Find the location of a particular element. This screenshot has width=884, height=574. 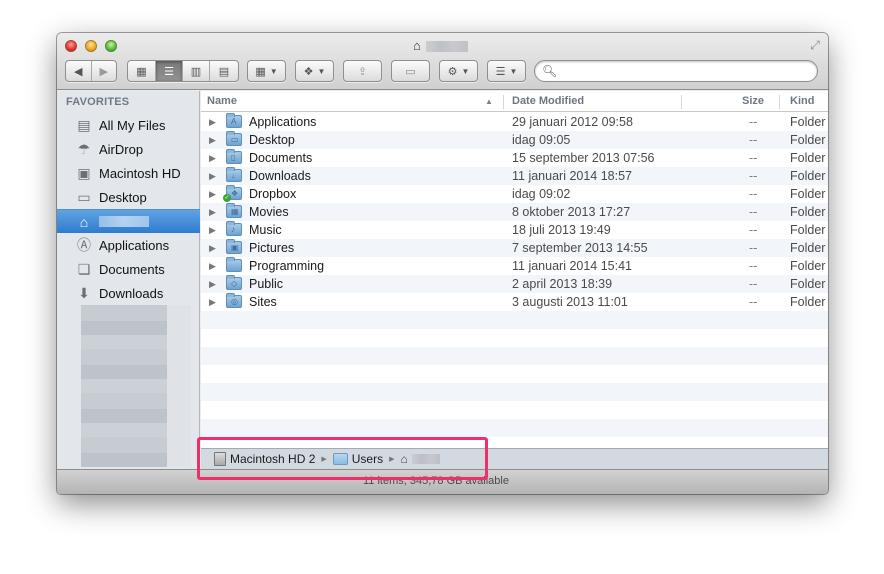

window-title: ⌂ is located at coordinates (440, 46).